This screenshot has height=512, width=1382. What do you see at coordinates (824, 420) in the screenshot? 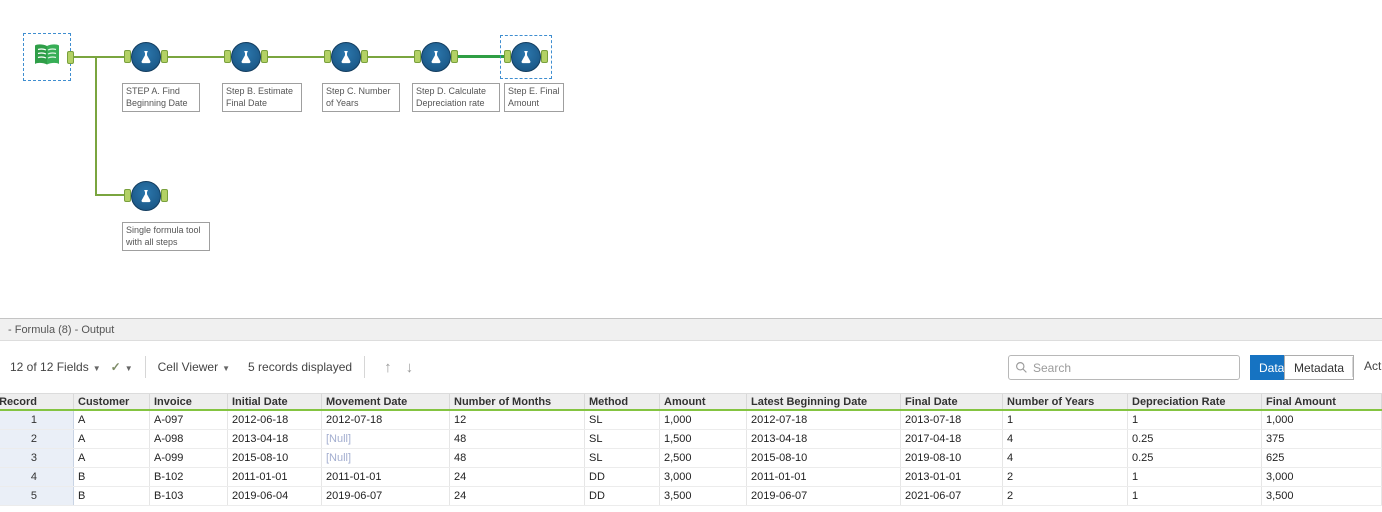
I see `table-cell: 2012-07-18` at bounding box center [824, 420].